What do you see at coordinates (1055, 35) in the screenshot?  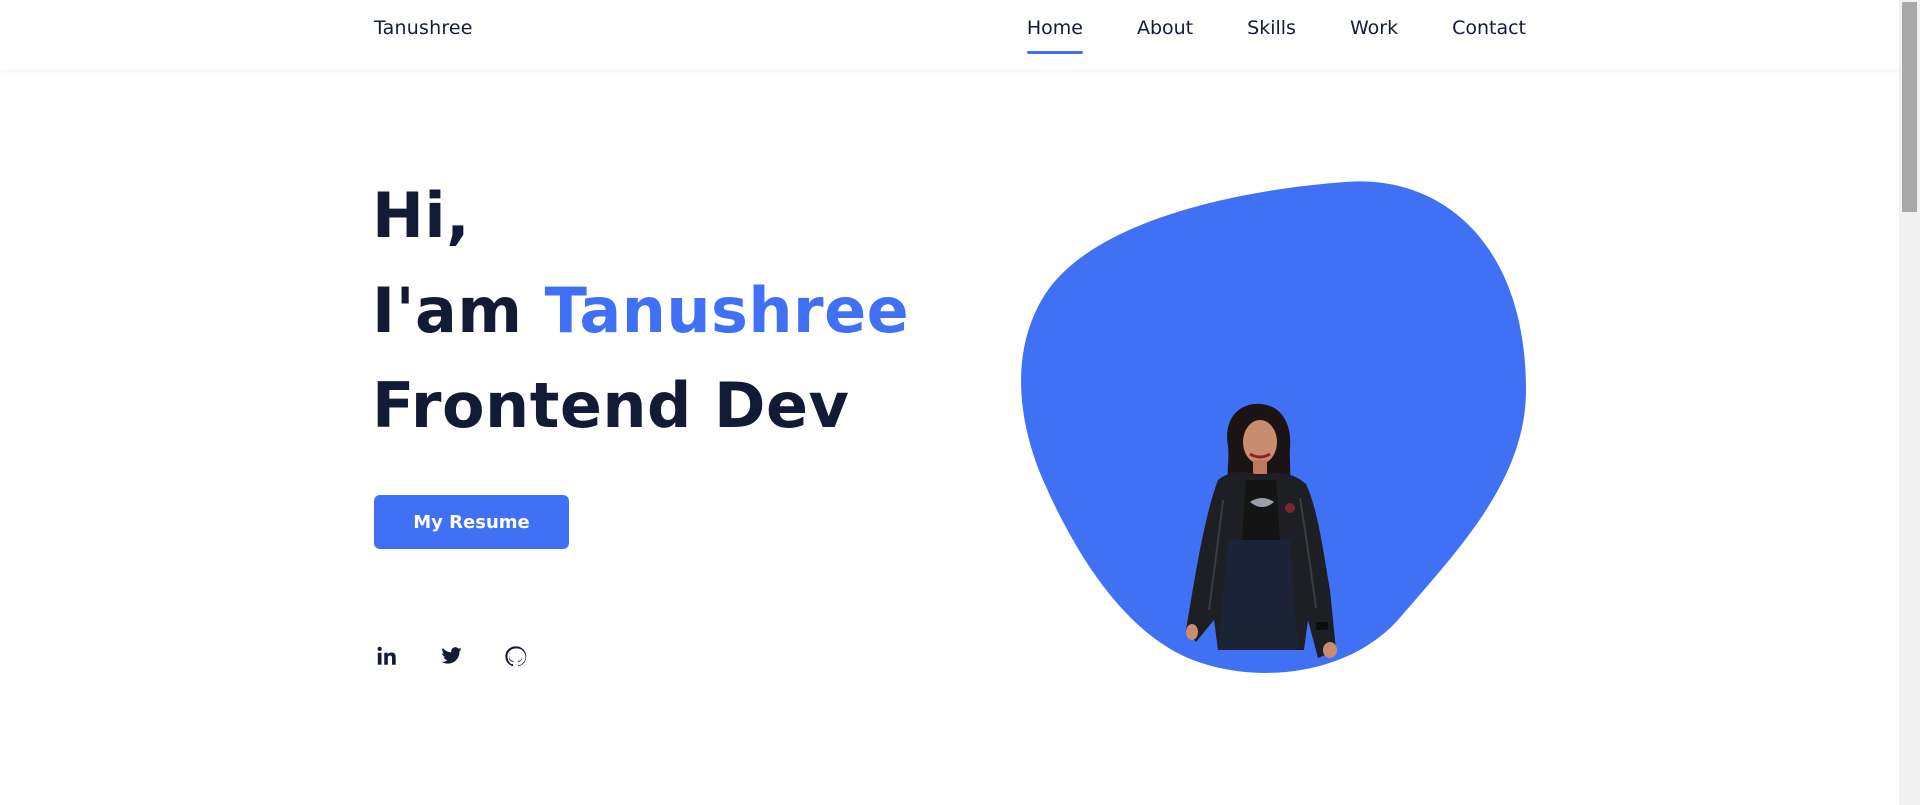 I see `nav-home: Home` at bounding box center [1055, 35].